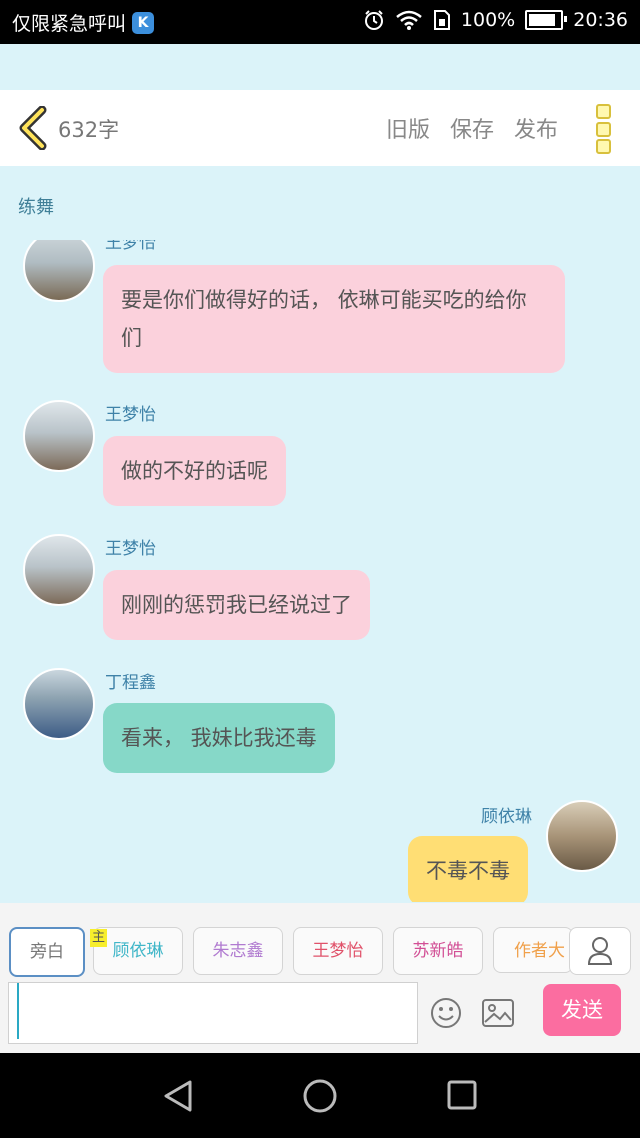 This screenshot has height=1138, width=640. Describe the element at coordinates (373, 20) in the screenshot. I see `alarm-icon` at that location.